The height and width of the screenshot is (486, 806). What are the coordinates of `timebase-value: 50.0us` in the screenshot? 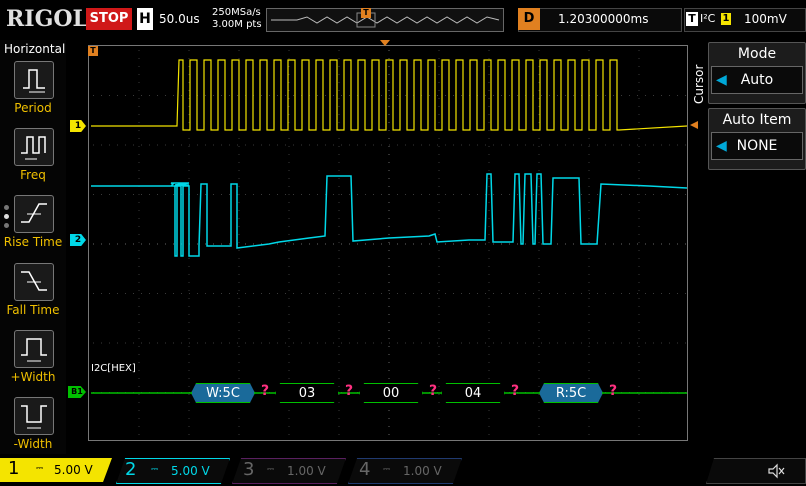 It's located at (179, 19).